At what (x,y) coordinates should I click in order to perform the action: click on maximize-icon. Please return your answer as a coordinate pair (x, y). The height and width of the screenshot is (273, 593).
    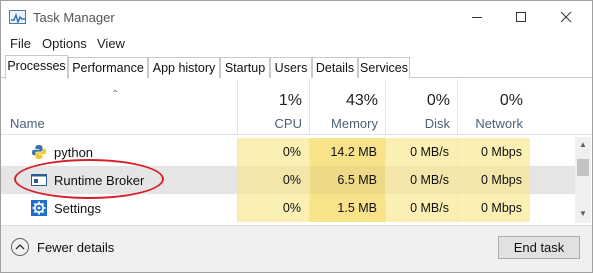
    Looking at the image, I should click on (521, 17).